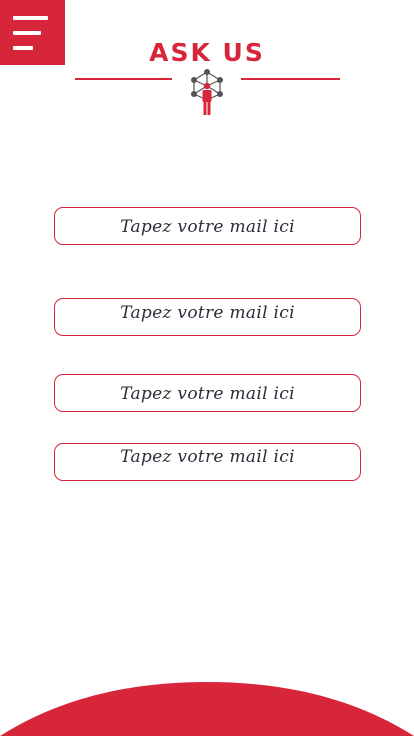  What do you see at coordinates (207, 709) in the screenshot?
I see `footer-wave` at bounding box center [207, 709].